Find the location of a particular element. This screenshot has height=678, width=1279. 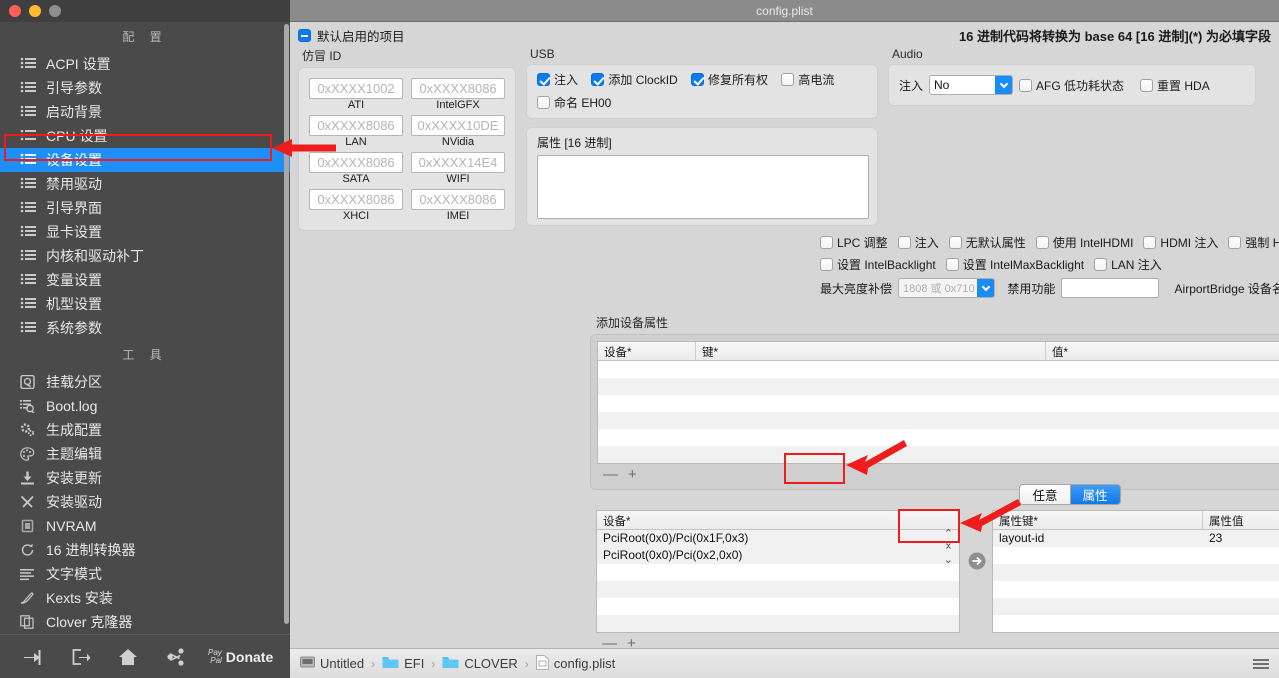

usb-fixownership-checkbox is located at coordinates (698, 79).